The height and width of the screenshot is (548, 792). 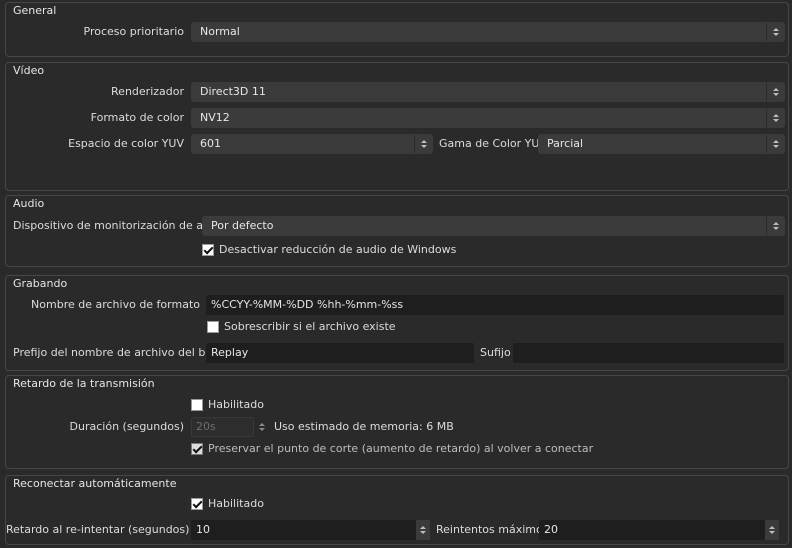 I want to click on duration-value: 20s, so click(x=206, y=426).